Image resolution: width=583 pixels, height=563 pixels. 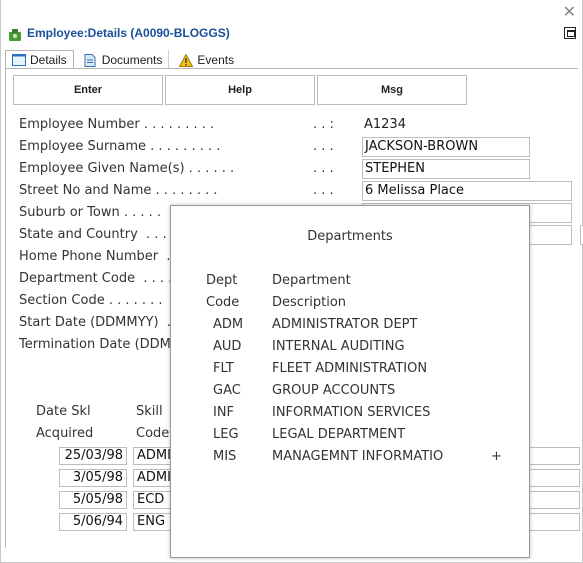 I want to click on skill-date-cell: 5/05/98, so click(x=93, y=500).